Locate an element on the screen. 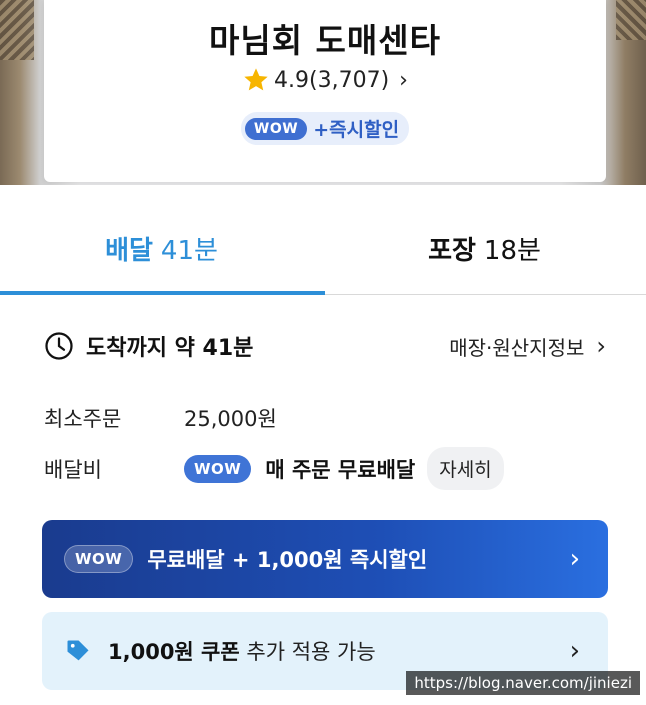 The image size is (646, 705). delivery-fee-row: 배달비 WOW 매 주문 무료배달 자세히 is located at coordinates (274, 468).